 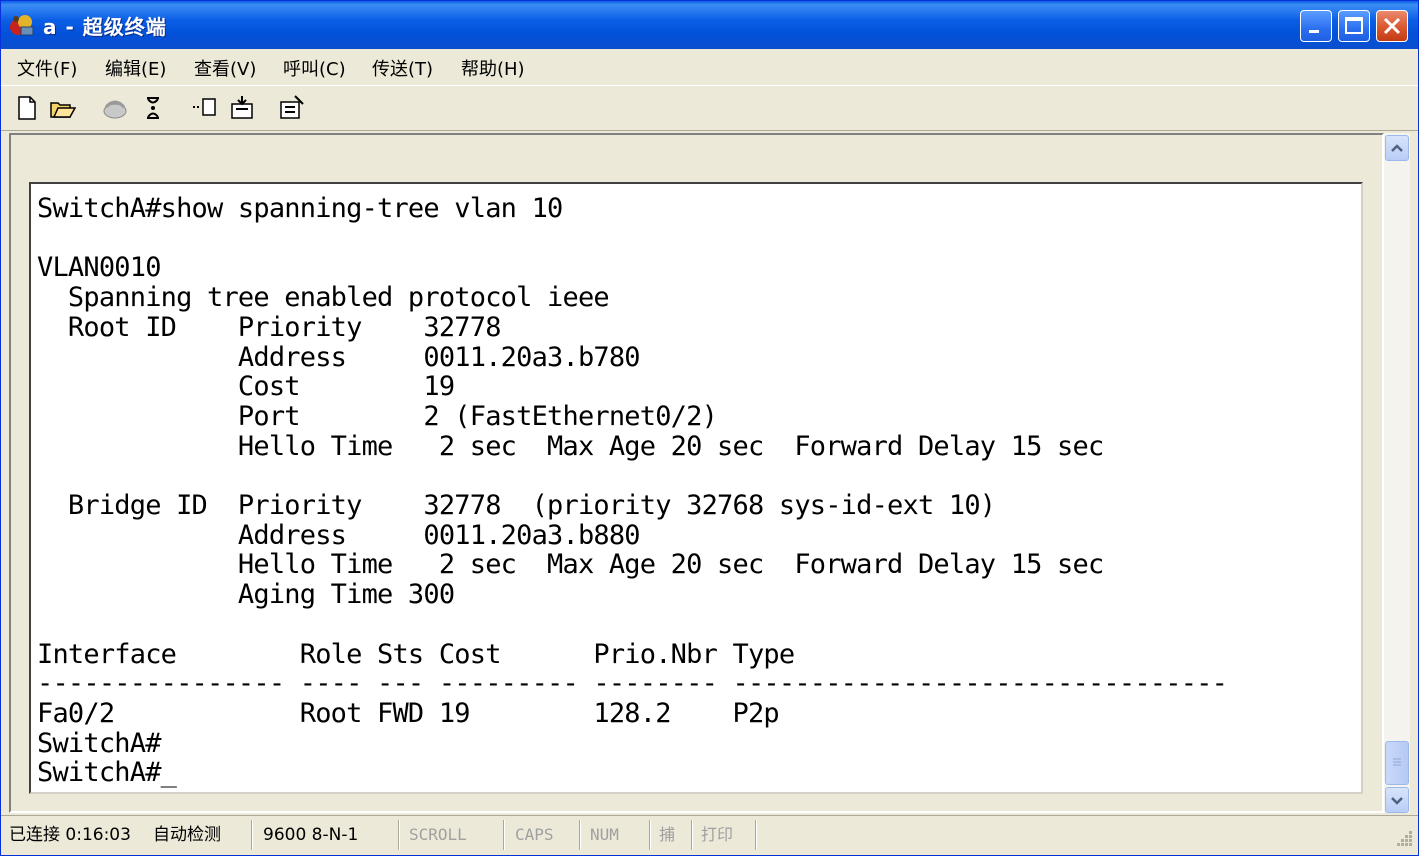 I want to click on menu-call: 呼叫(C), so click(x=314, y=68).